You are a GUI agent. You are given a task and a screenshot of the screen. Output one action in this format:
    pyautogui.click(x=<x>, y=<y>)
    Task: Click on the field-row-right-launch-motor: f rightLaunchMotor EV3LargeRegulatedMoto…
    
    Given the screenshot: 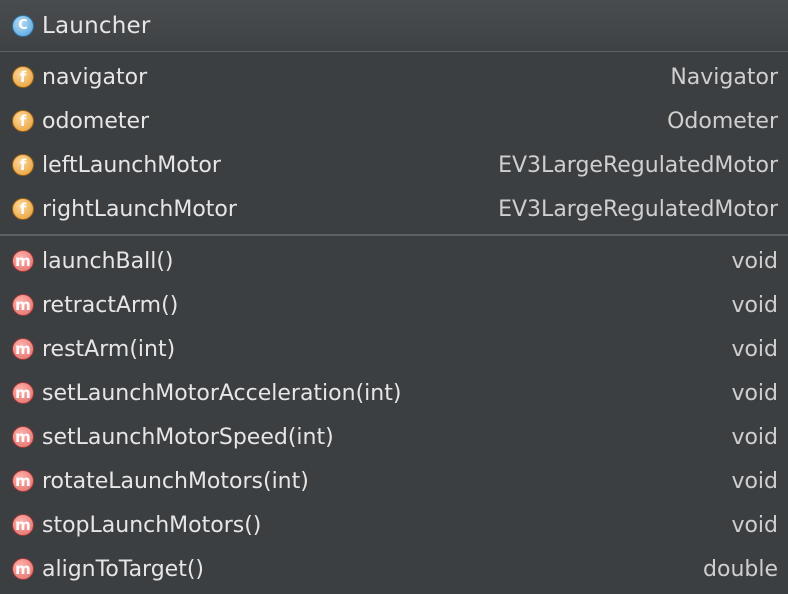 What is the action you would take?
    pyautogui.click(x=394, y=209)
    